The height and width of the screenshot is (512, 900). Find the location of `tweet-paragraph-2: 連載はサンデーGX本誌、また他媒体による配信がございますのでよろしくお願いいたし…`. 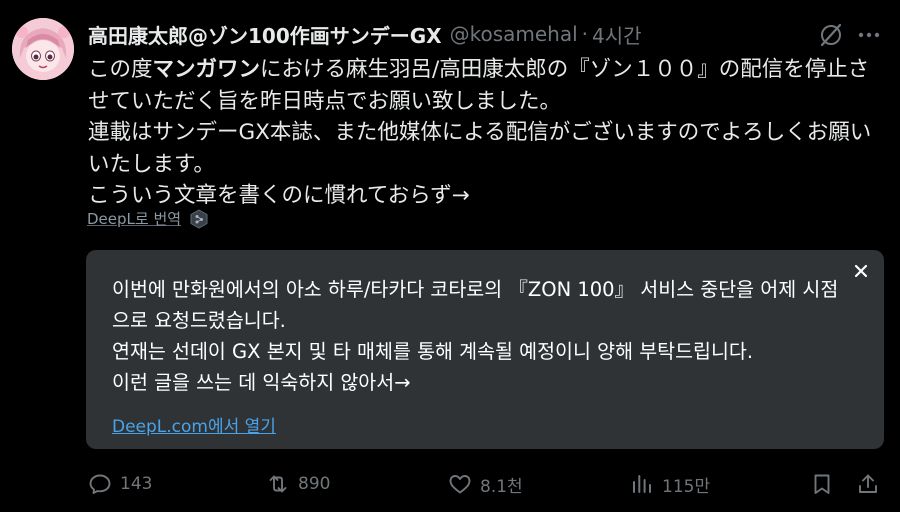

tweet-paragraph-2: 連載はサンデーGX本誌、また他媒体による配信がございますのでよろしくお願いいたし… is located at coordinates (480, 148).